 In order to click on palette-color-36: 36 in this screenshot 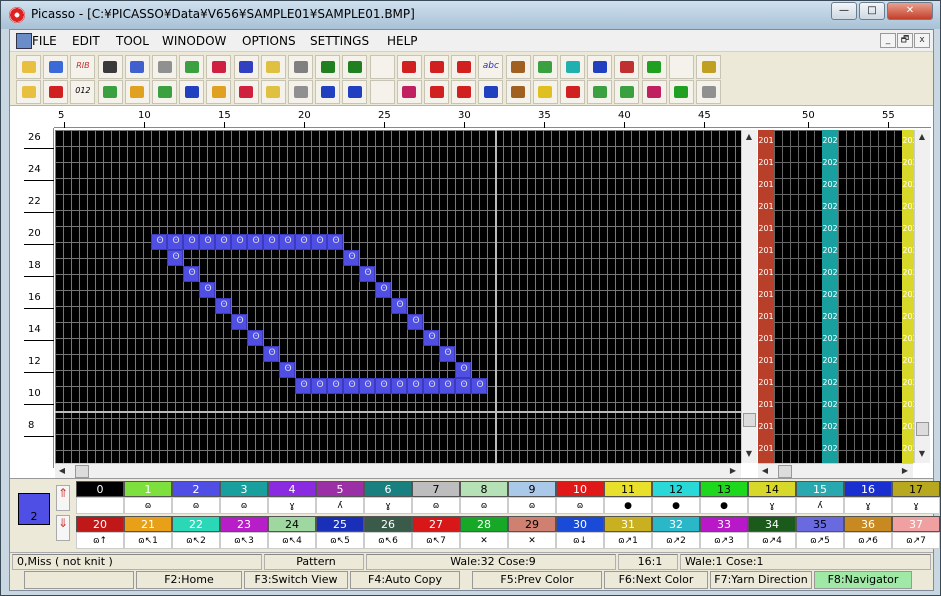, I will do `click(868, 524)`.